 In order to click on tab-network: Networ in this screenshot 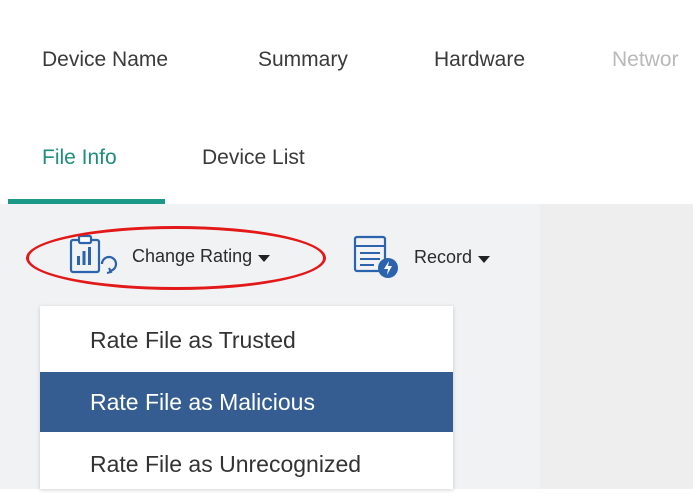, I will do `click(645, 60)`.